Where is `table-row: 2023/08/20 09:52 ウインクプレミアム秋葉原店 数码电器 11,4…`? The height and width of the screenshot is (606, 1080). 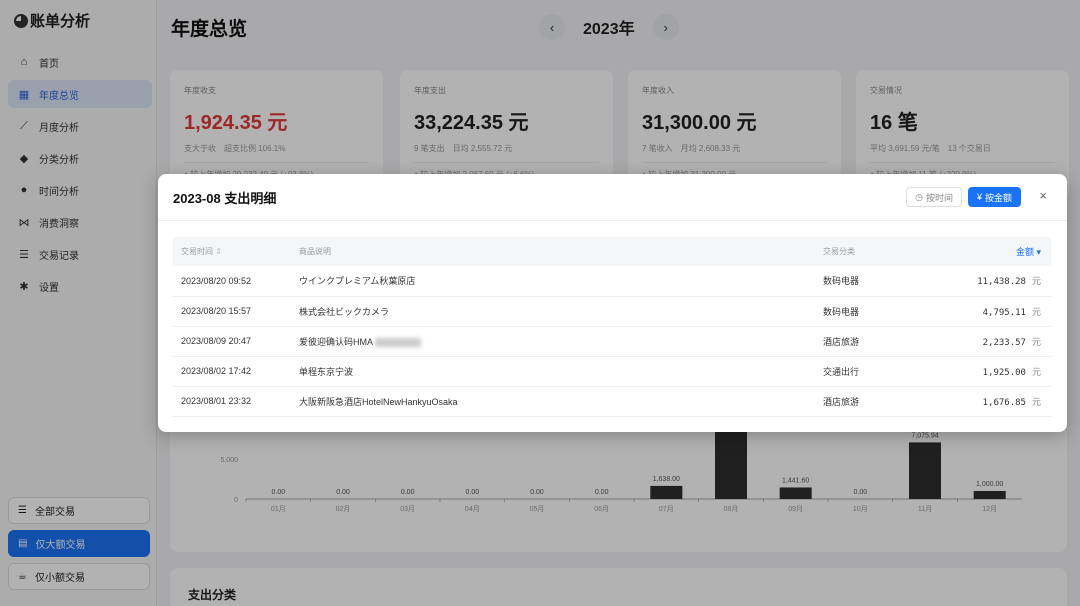 table-row: 2023/08/20 09:52 ウインクプレミアム秋葉原店 数码电器 11,4… is located at coordinates (612, 281).